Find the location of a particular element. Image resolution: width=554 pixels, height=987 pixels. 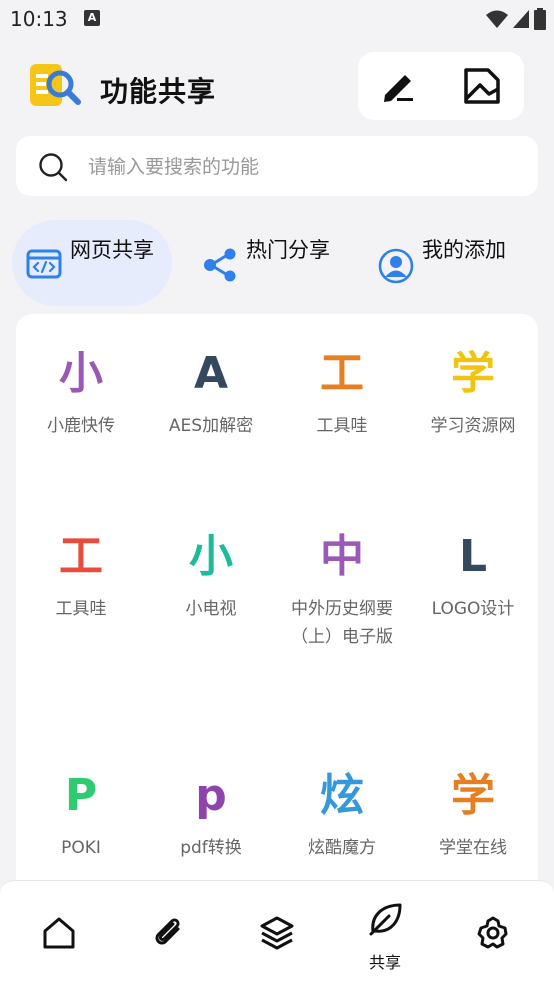

nav-layers is located at coordinates (277, 934).